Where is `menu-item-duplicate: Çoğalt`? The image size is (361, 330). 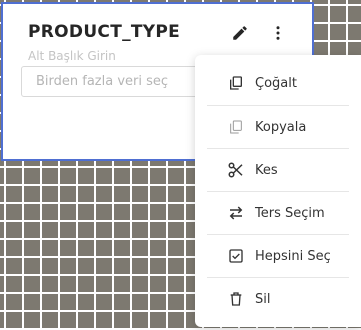
menu-item-duplicate: Çoğalt is located at coordinates (278, 83).